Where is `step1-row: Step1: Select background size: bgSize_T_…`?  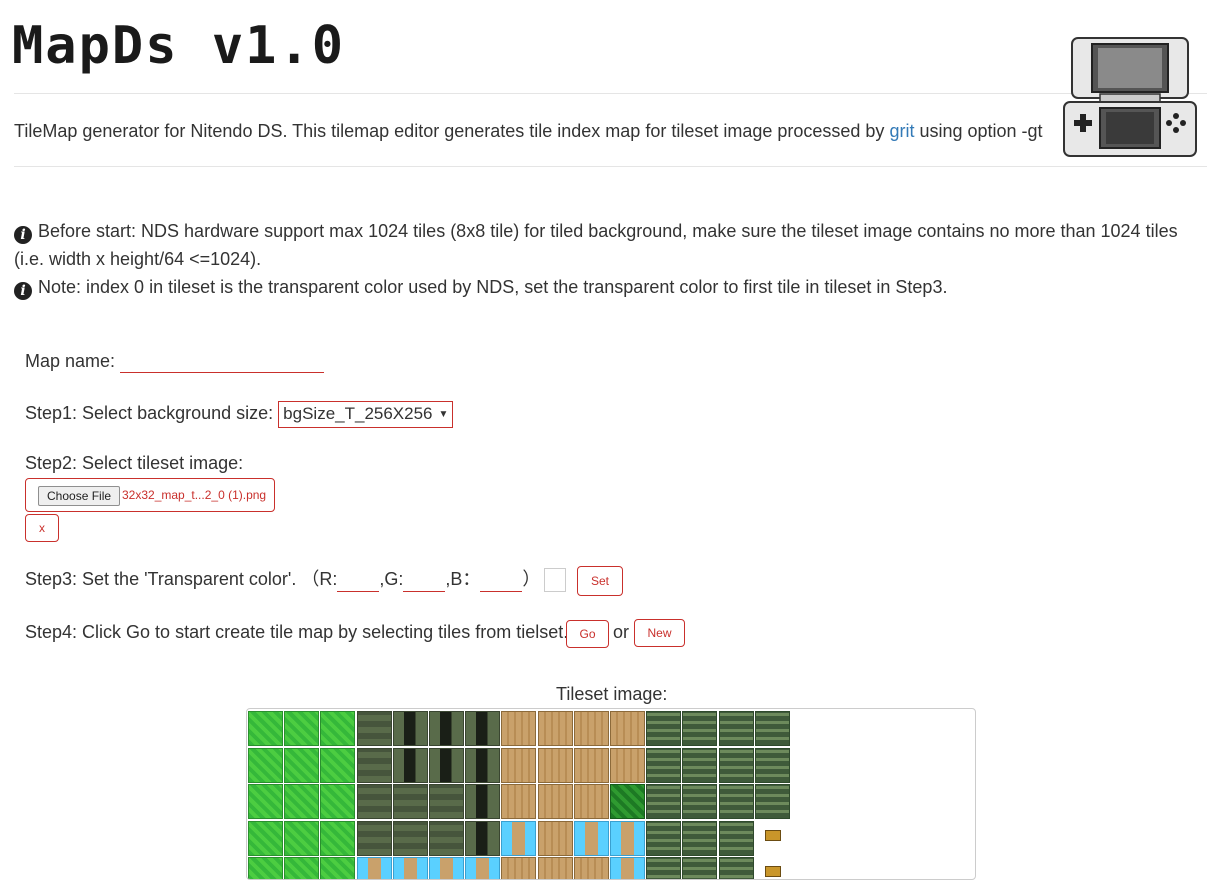
step1-row: Step1: Select background size: bgSize_T_… is located at coordinates (239, 414).